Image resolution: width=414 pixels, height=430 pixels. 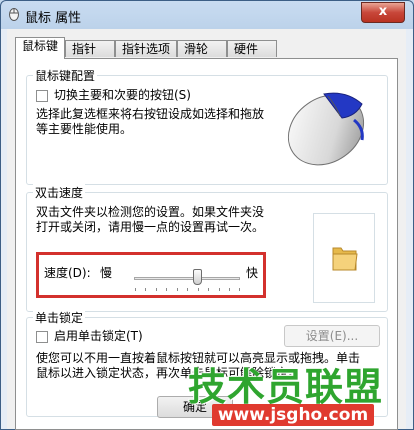 What do you see at coordinates (98, 336) in the screenshot?
I see `click-lock-label: 启用单击锁定(T)` at bounding box center [98, 336].